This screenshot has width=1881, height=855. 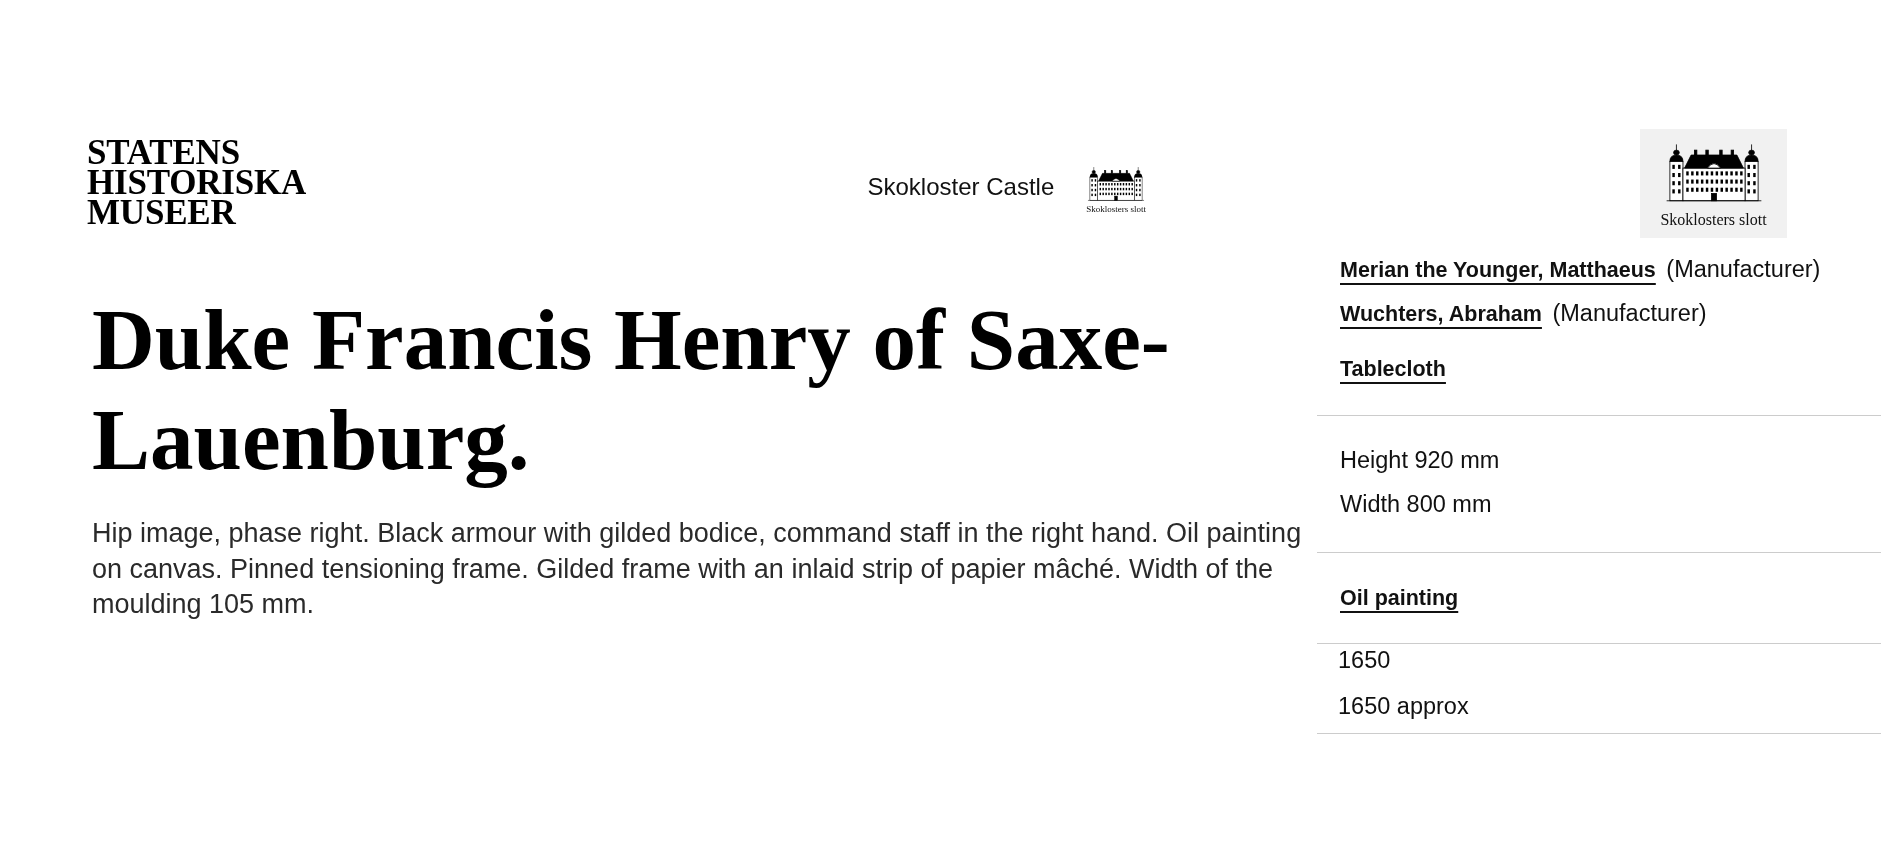 What do you see at coordinates (697, 569) in the screenshot?
I see `object-description: Hip image, phase right. Black armour with gilded bodice, command staff in the right hand. Oil painting on canvas. Pinned tensioning frame. Gilded frame with an inlaid strip of papier mâché. Width of the moulding 105 mm.` at bounding box center [697, 569].